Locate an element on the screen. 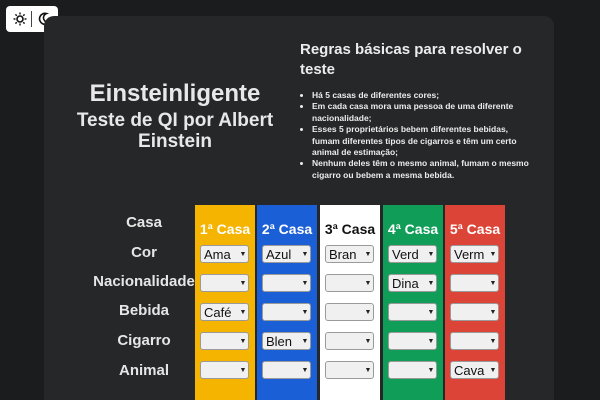 The width and height of the screenshot is (600, 400). cor-select: Bran ▼ is located at coordinates (349, 254).